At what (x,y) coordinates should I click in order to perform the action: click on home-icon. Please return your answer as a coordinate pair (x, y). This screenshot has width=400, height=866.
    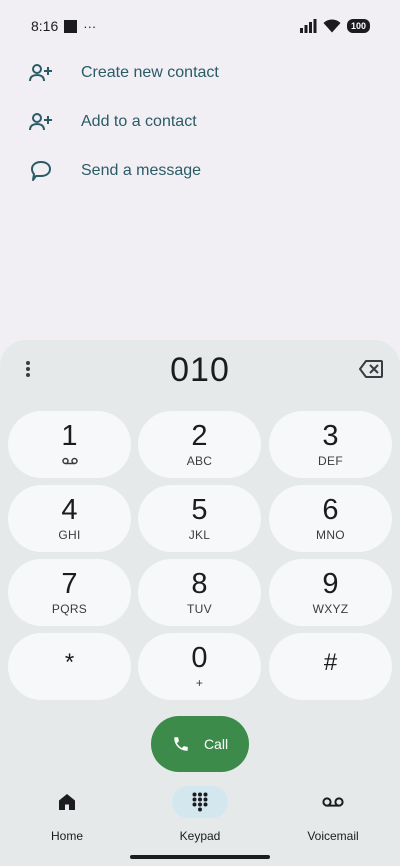
    Looking at the image, I should click on (67, 802).